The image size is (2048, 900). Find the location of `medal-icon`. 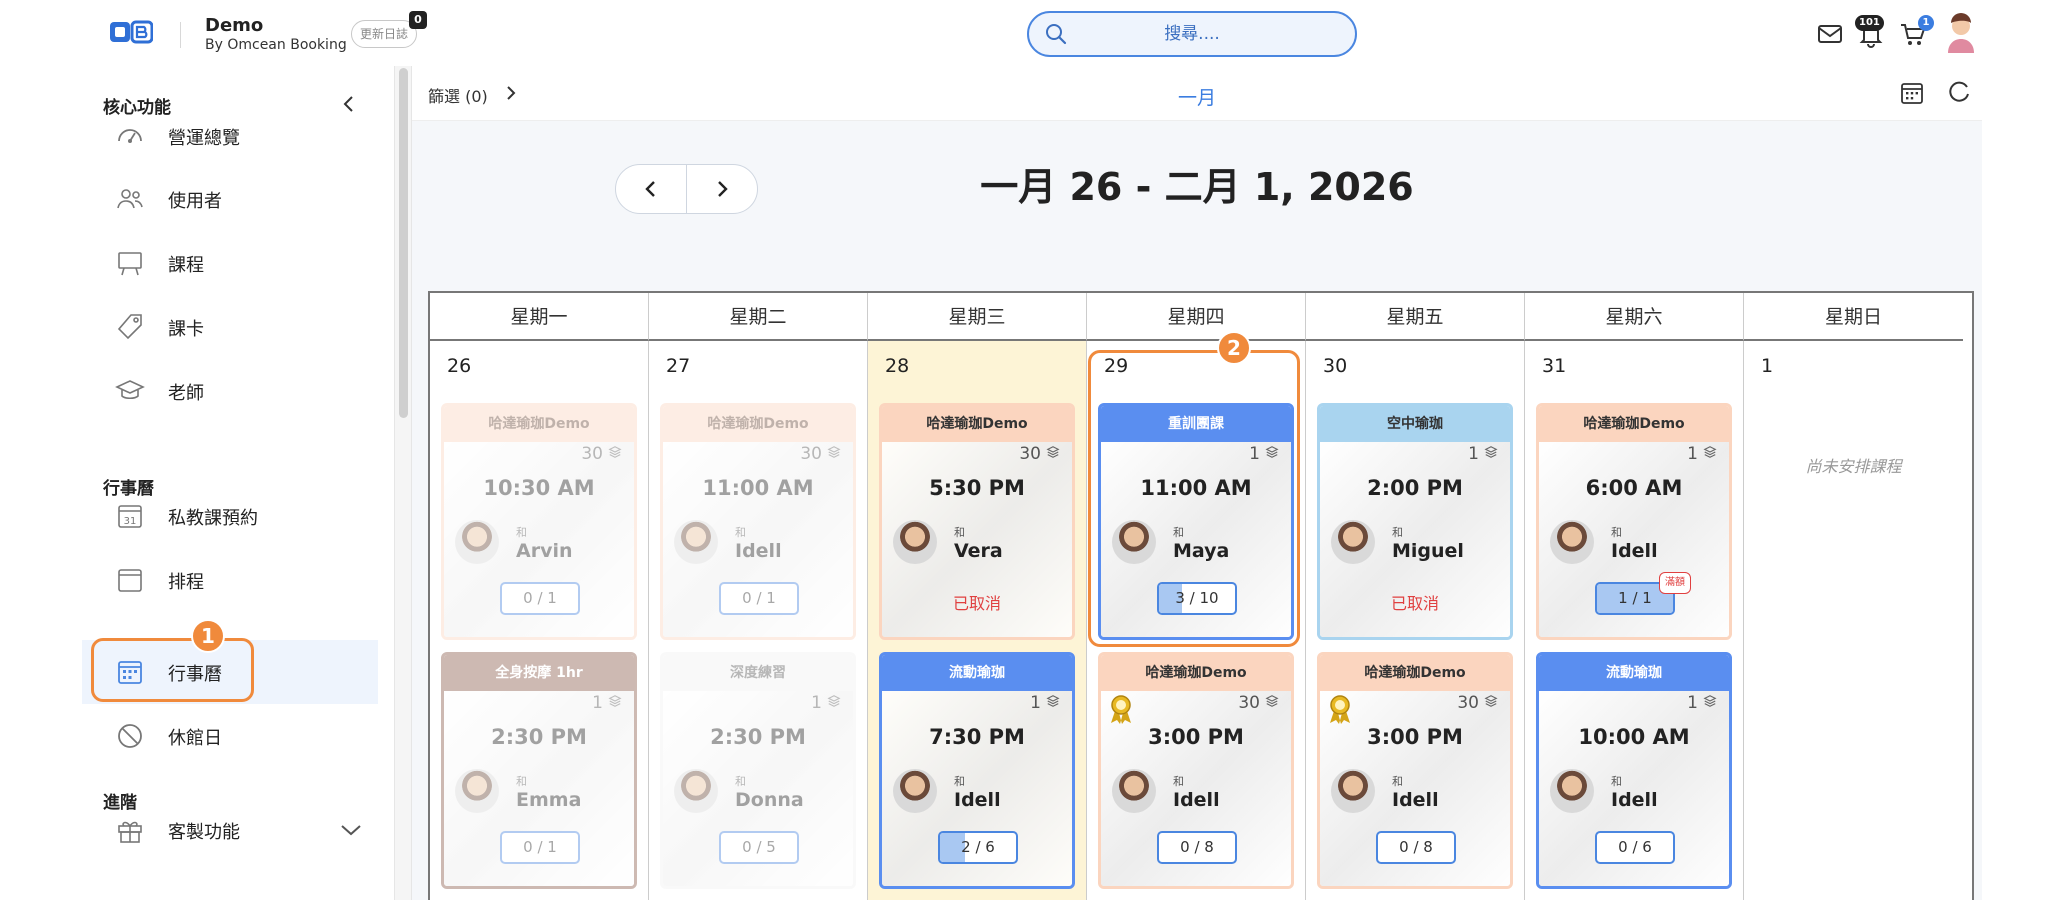

medal-icon is located at coordinates (1340, 709).